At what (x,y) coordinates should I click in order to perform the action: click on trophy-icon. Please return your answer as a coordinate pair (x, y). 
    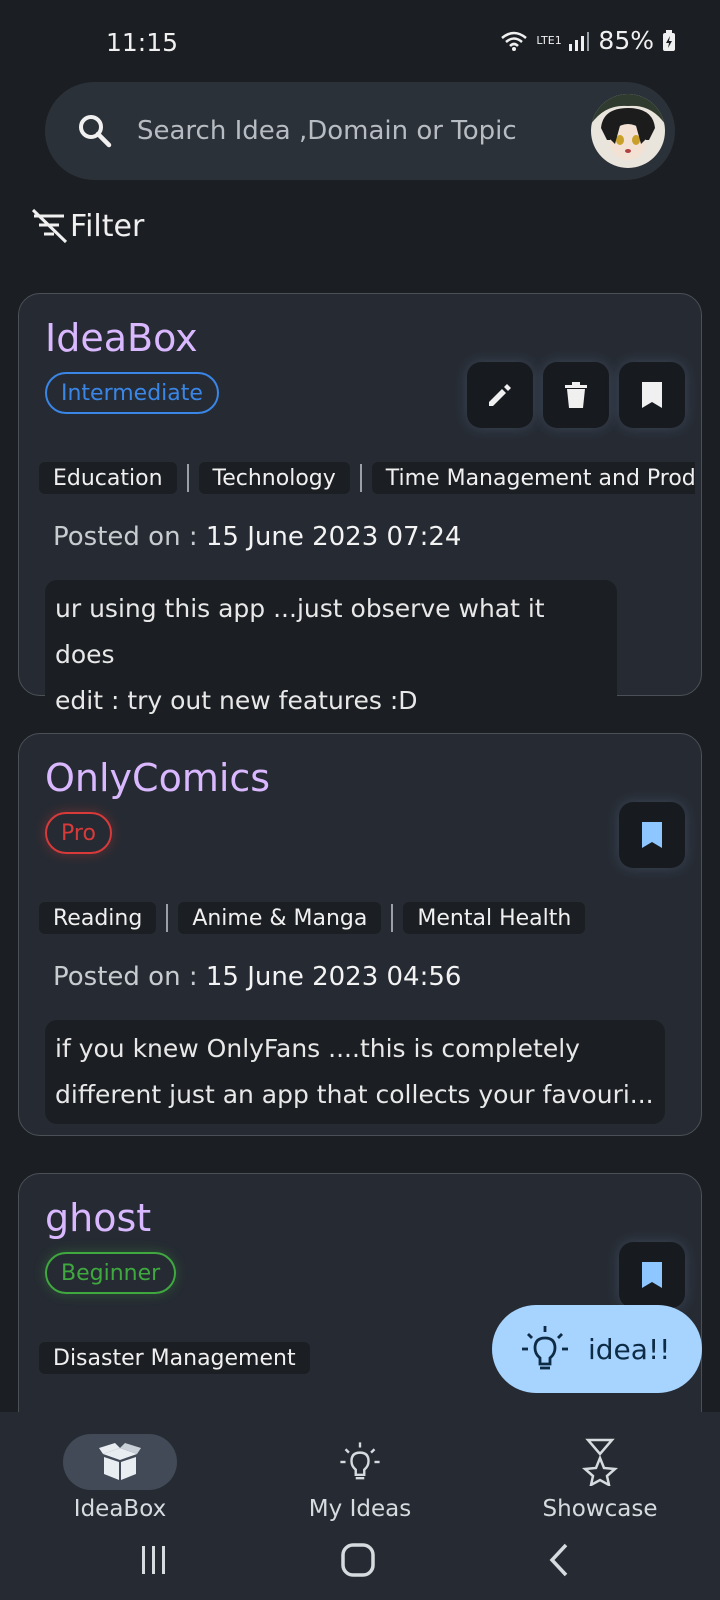
    Looking at the image, I should click on (600, 1462).